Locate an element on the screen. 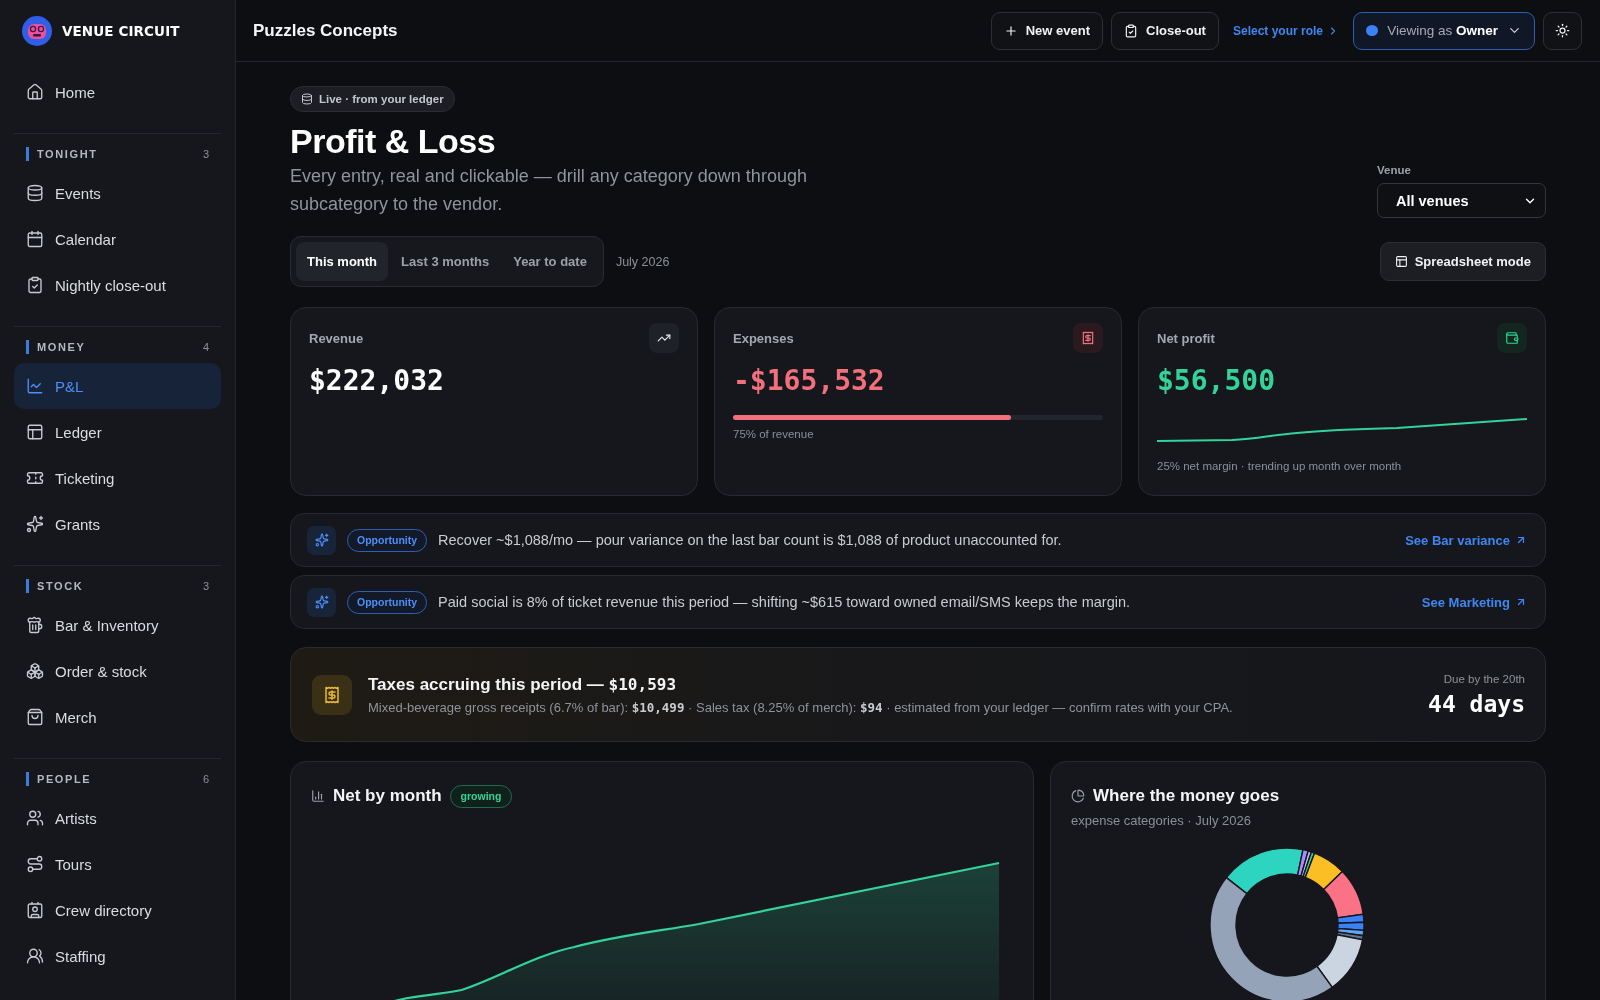 The height and width of the screenshot is (1000, 1600). sidebar-item: Events is located at coordinates (117, 193).